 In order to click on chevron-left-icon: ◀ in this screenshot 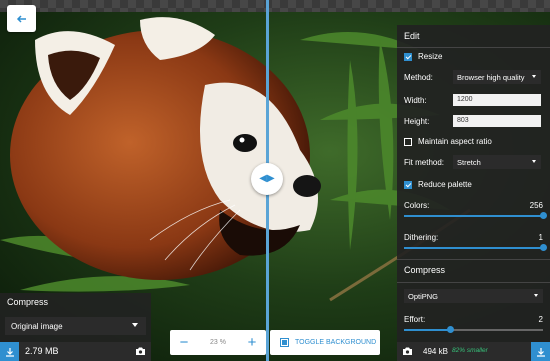, I will do `click(263, 178)`.